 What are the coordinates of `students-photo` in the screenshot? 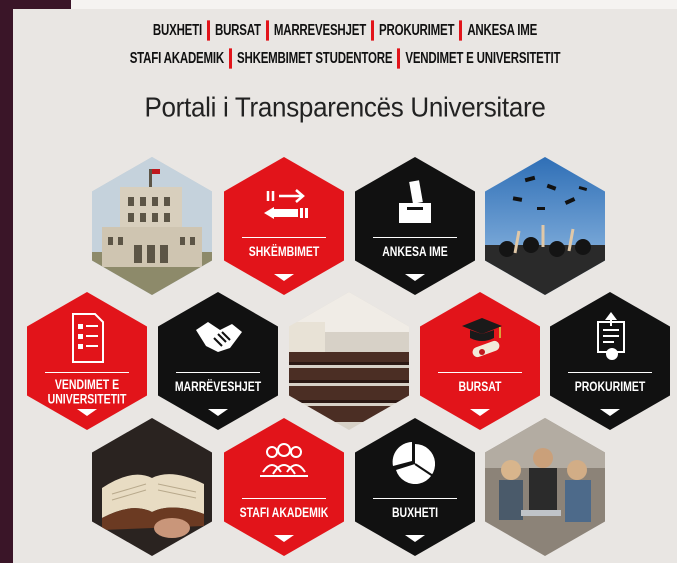 It's located at (545, 487).